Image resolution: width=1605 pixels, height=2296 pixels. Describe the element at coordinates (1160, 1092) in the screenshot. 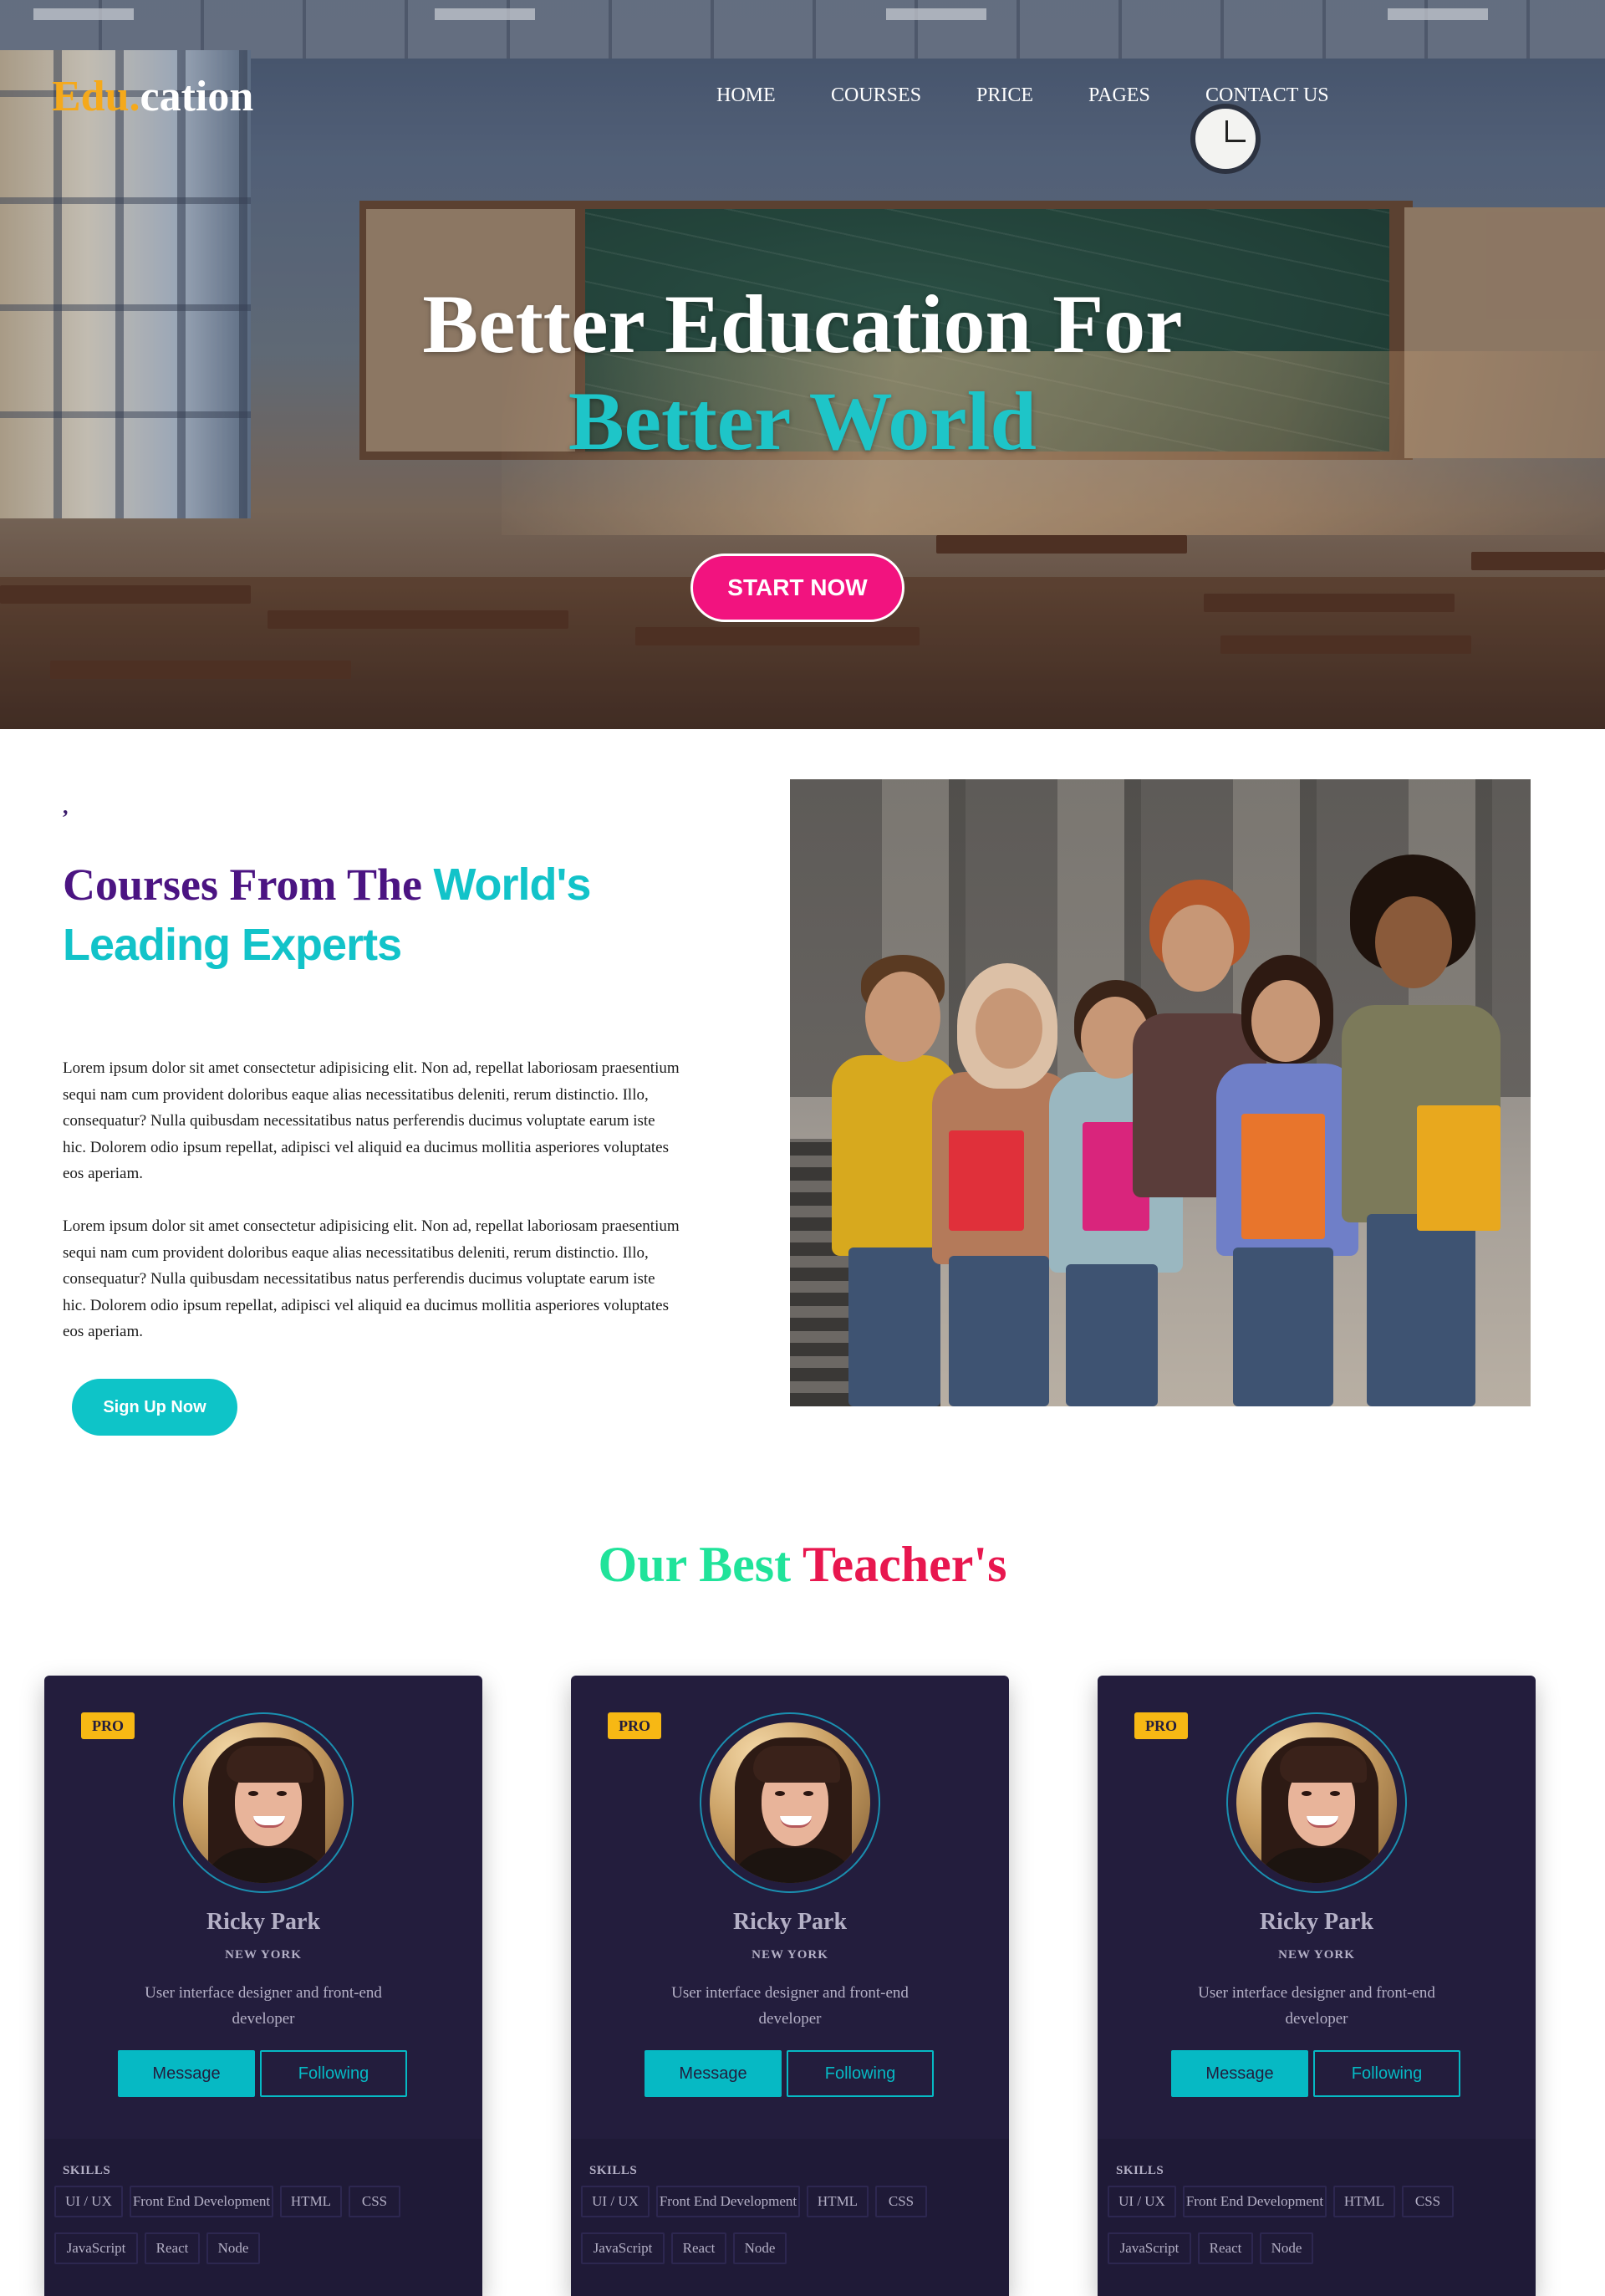

I see `students-photo` at that location.